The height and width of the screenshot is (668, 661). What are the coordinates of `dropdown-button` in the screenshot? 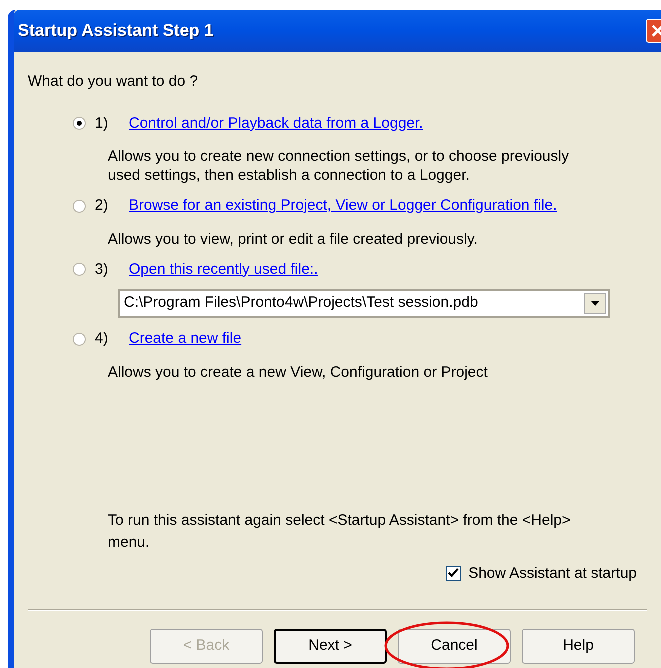 It's located at (595, 303).